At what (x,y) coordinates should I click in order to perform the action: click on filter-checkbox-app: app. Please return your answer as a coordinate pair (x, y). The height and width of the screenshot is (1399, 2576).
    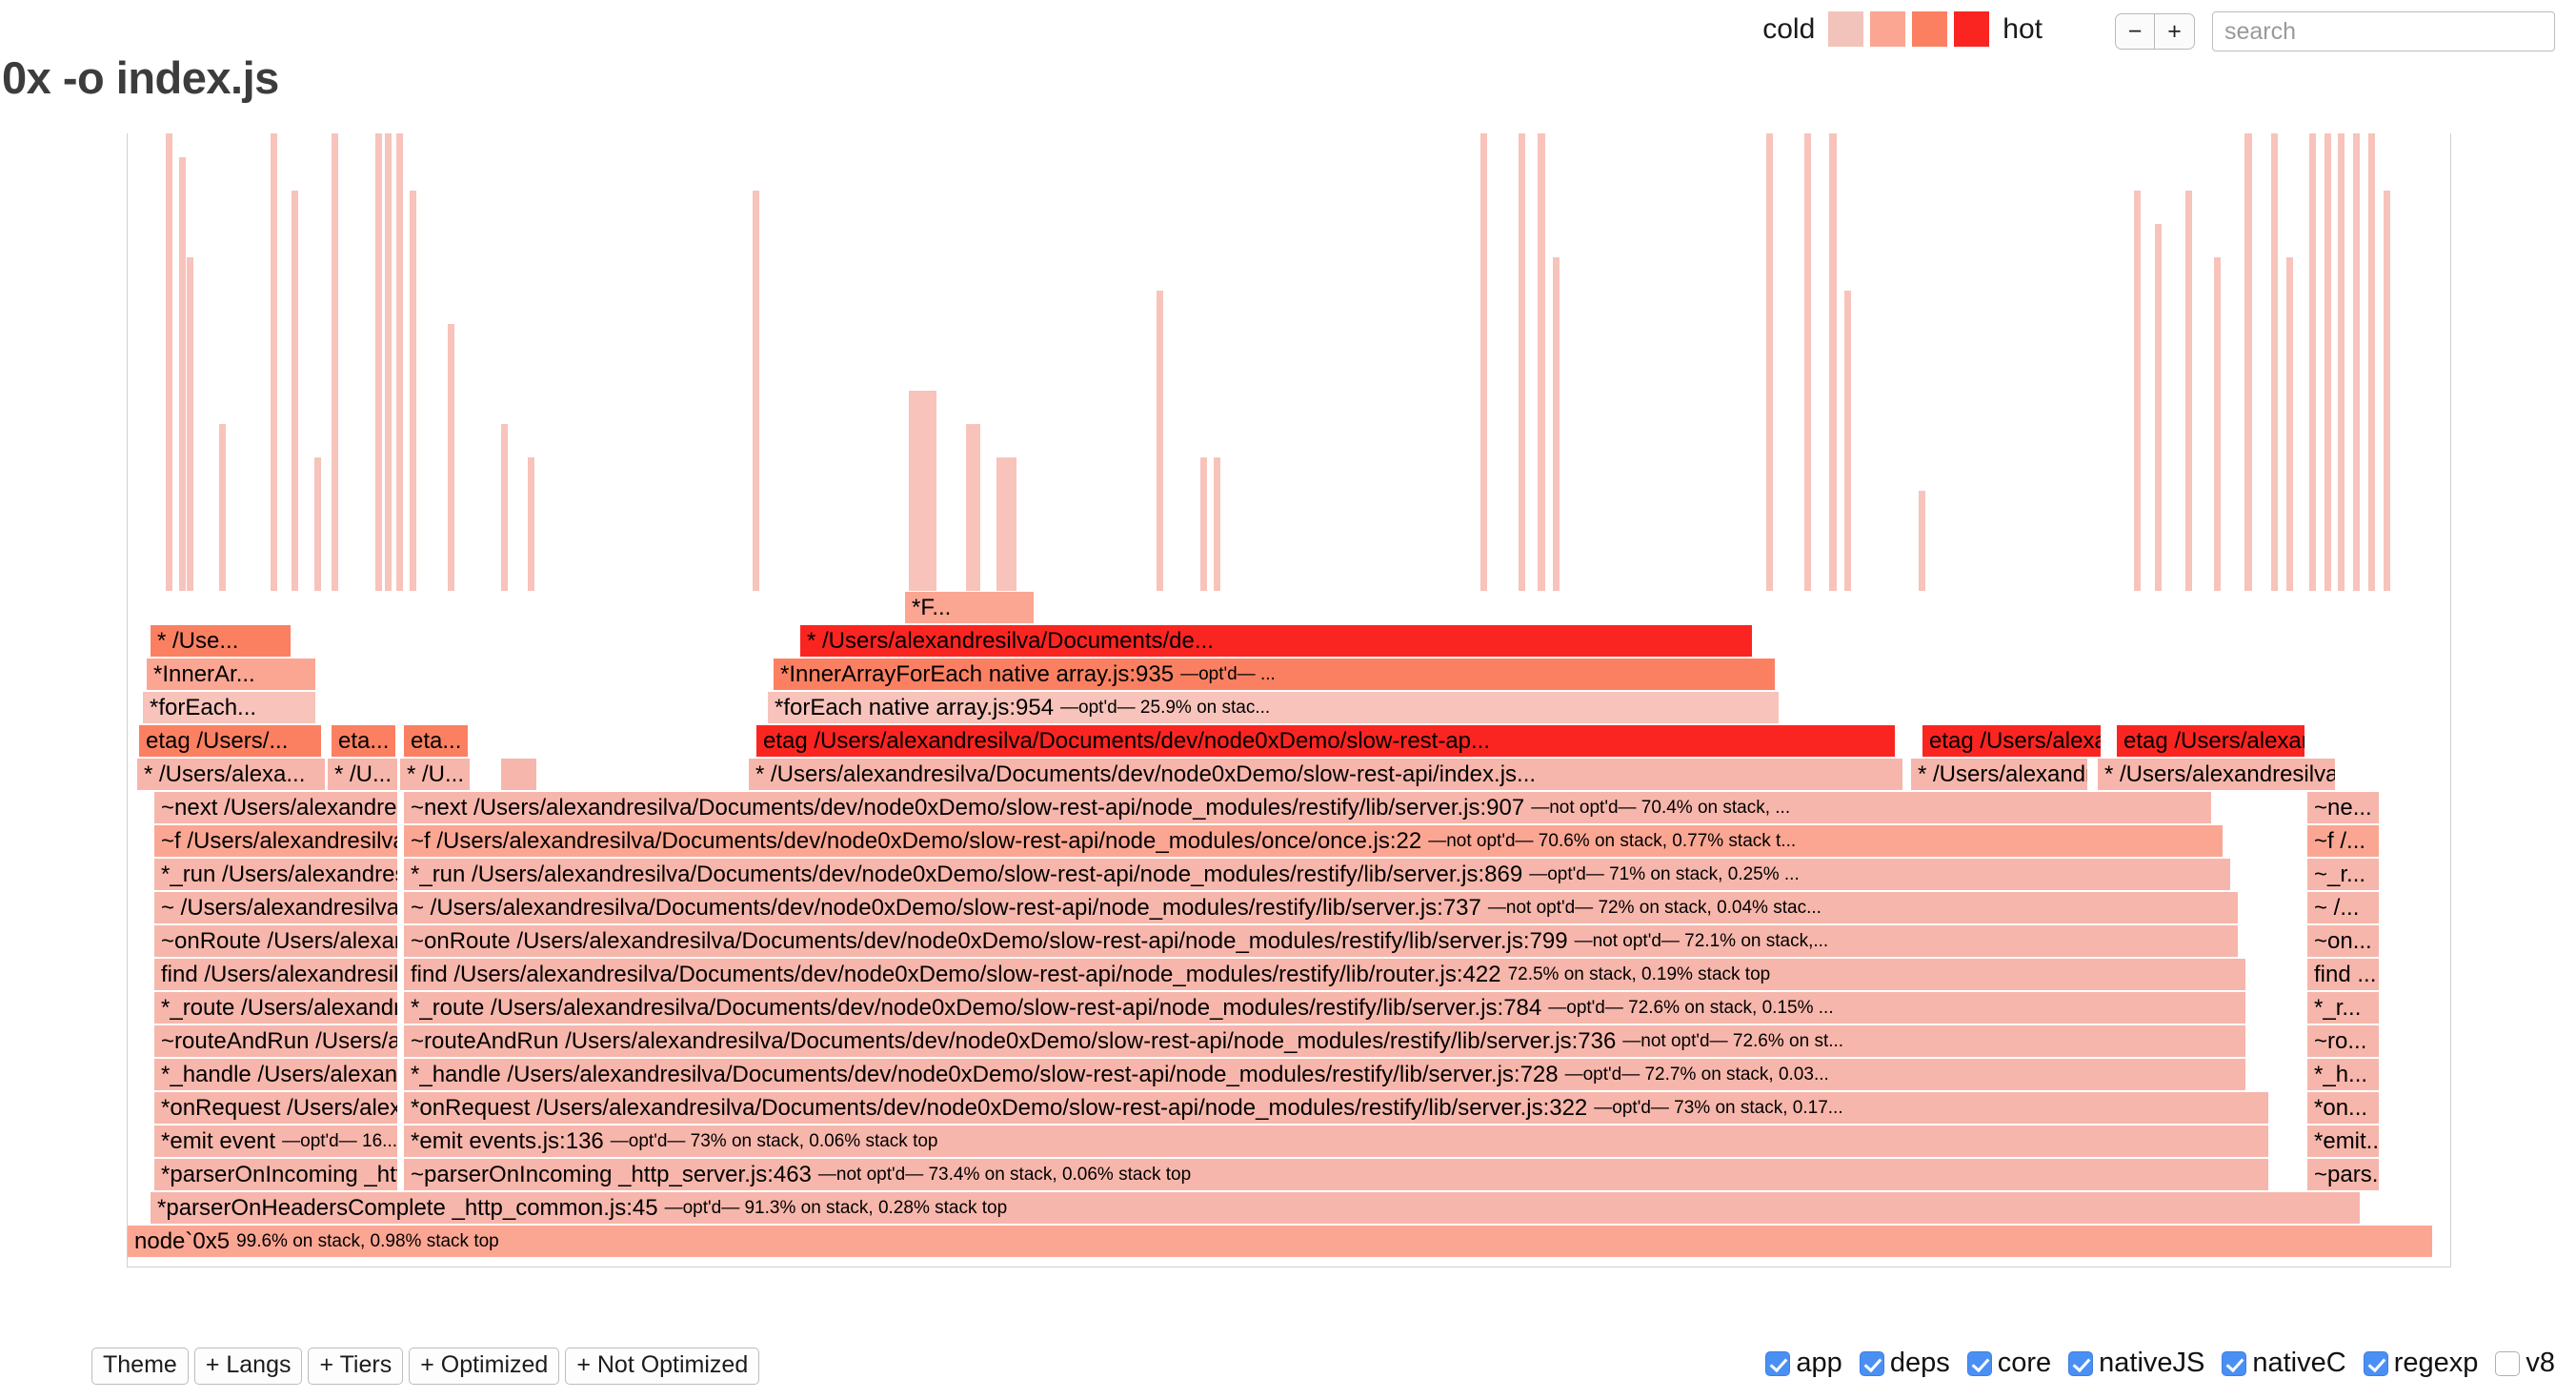
    Looking at the image, I should click on (1804, 1363).